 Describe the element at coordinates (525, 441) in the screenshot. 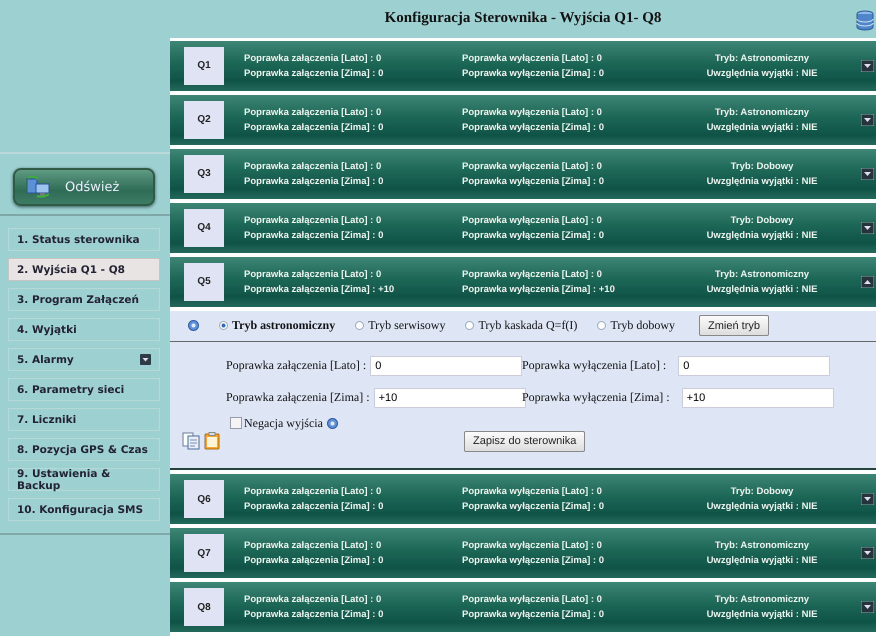

I see `save-button: Zapisz do sterownika` at that location.